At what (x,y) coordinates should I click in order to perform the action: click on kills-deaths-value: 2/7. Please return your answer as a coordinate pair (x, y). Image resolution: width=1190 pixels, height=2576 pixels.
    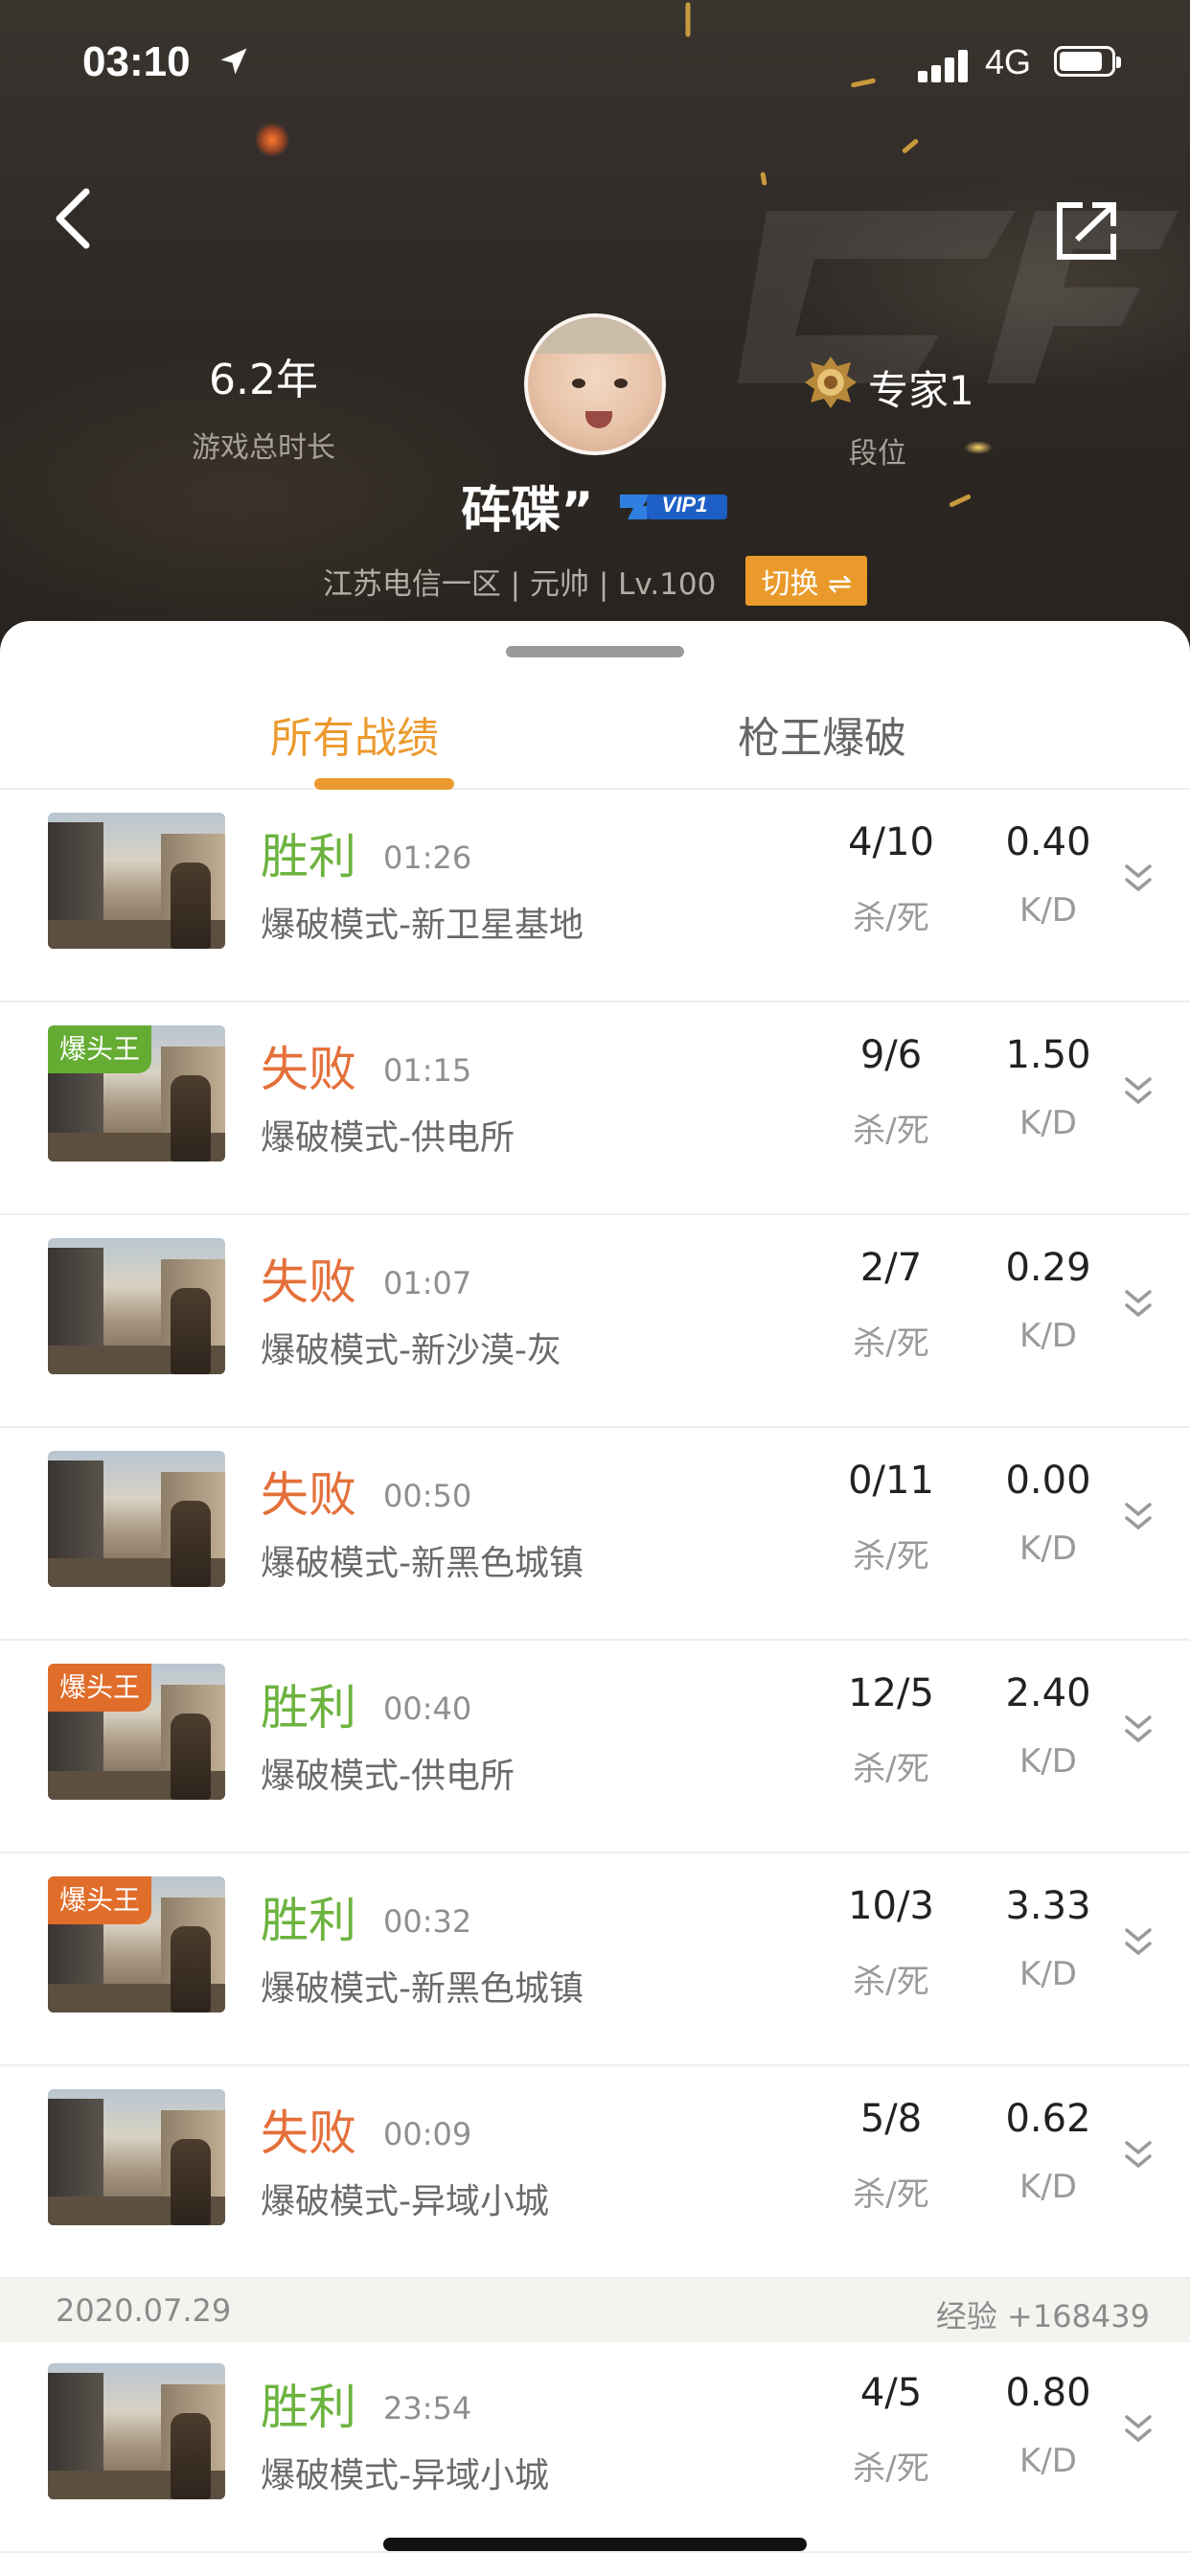
    Looking at the image, I should click on (891, 1268).